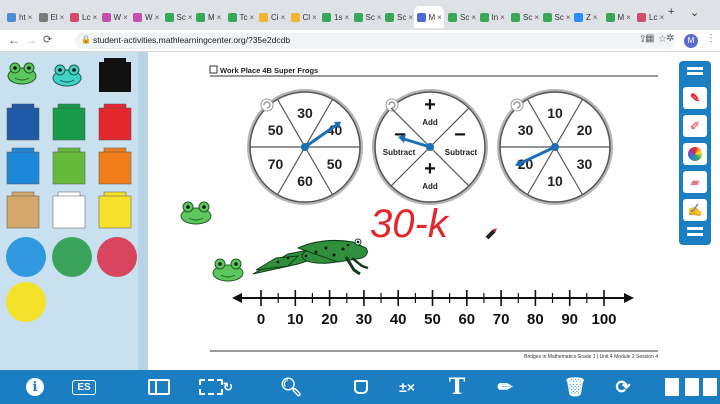 This screenshot has height=404, width=720. What do you see at coordinates (407, 387) in the screenshot?
I see `math-symbols-icon: ±×` at bounding box center [407, 387].